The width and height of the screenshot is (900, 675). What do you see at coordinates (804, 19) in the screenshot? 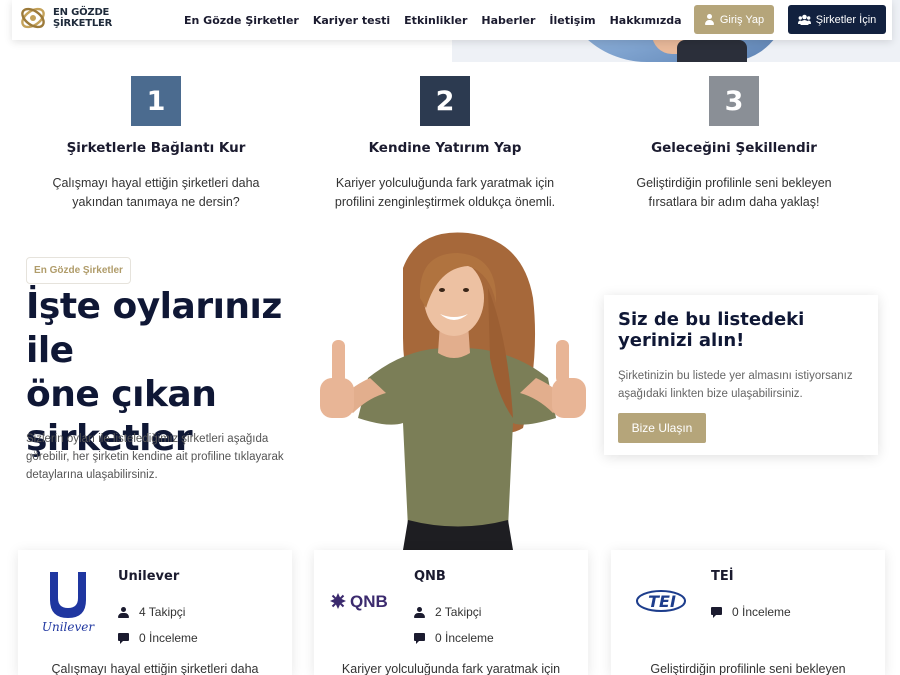
I see `users-icon` at bounding box center [804, 19].